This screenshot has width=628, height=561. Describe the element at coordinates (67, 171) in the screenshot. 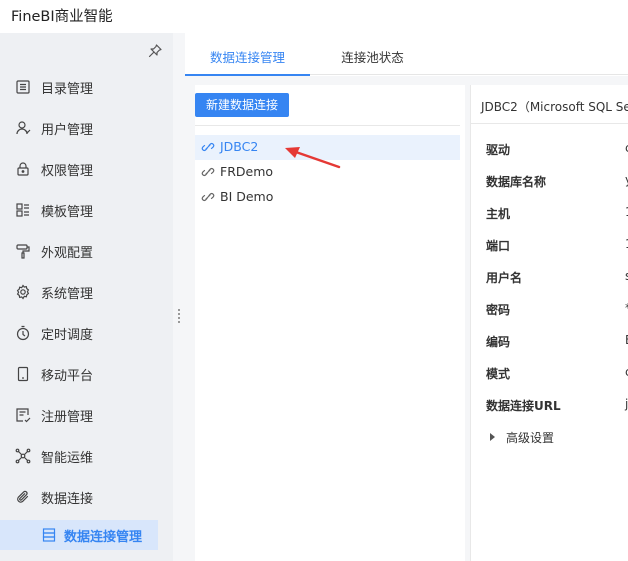

I see `sidebar-item-label: 权限管理` at that location.